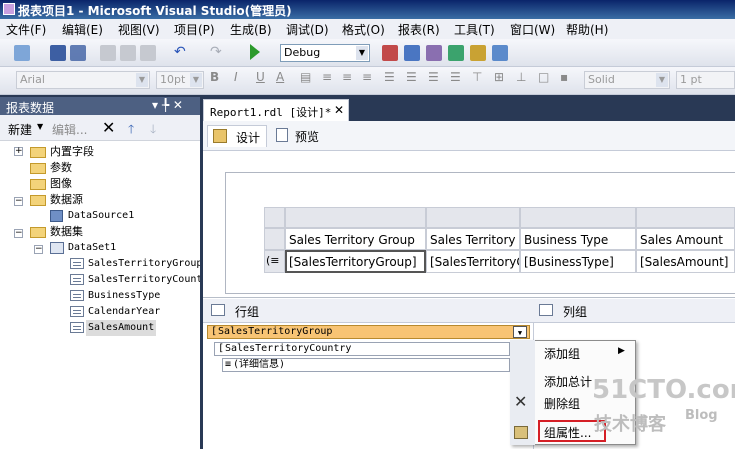 This screenshot has height=449, width=735. What do you see at coordinates (368, 332) in the screenshot?
I see `row-group-selected: [ SalesTerritoryGroup ▼` at bounding box center [368, 332].